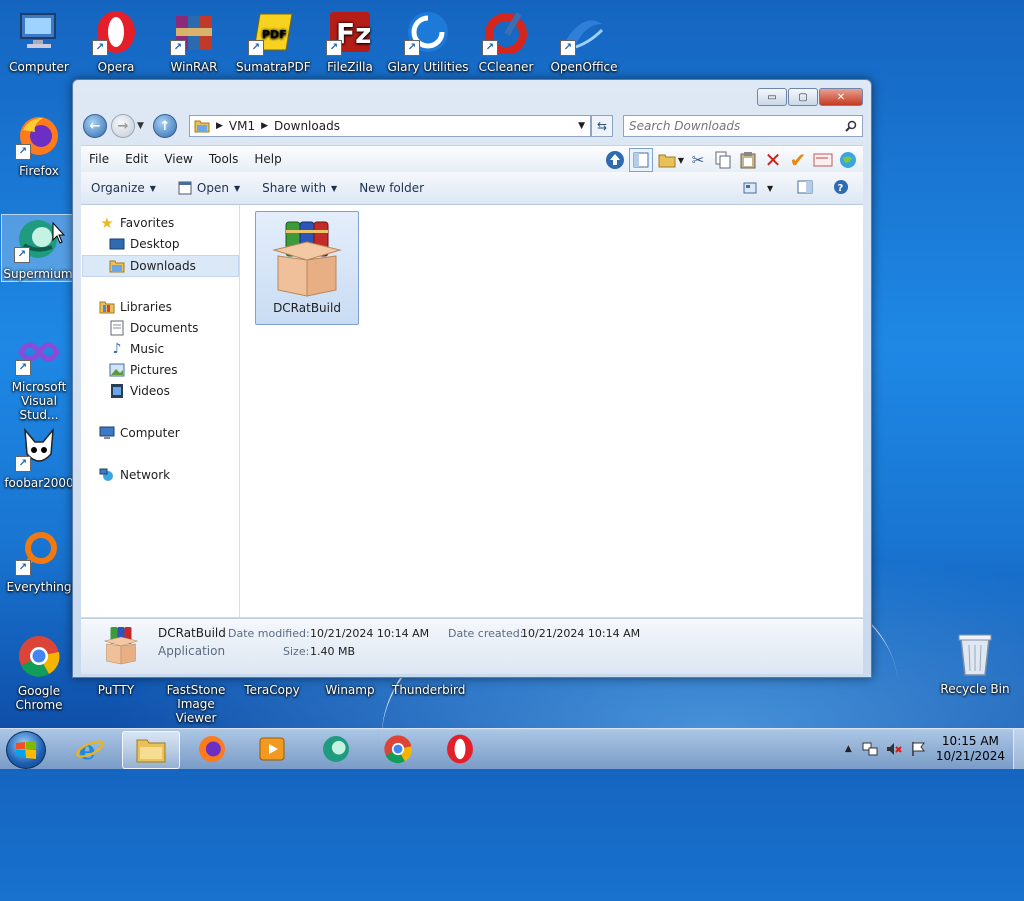 The height and width of the screenshot is (901, 1024). Describe the element at coordinates (210, 188) in the screenshot. I see `open-button: Open ▼` at that location.